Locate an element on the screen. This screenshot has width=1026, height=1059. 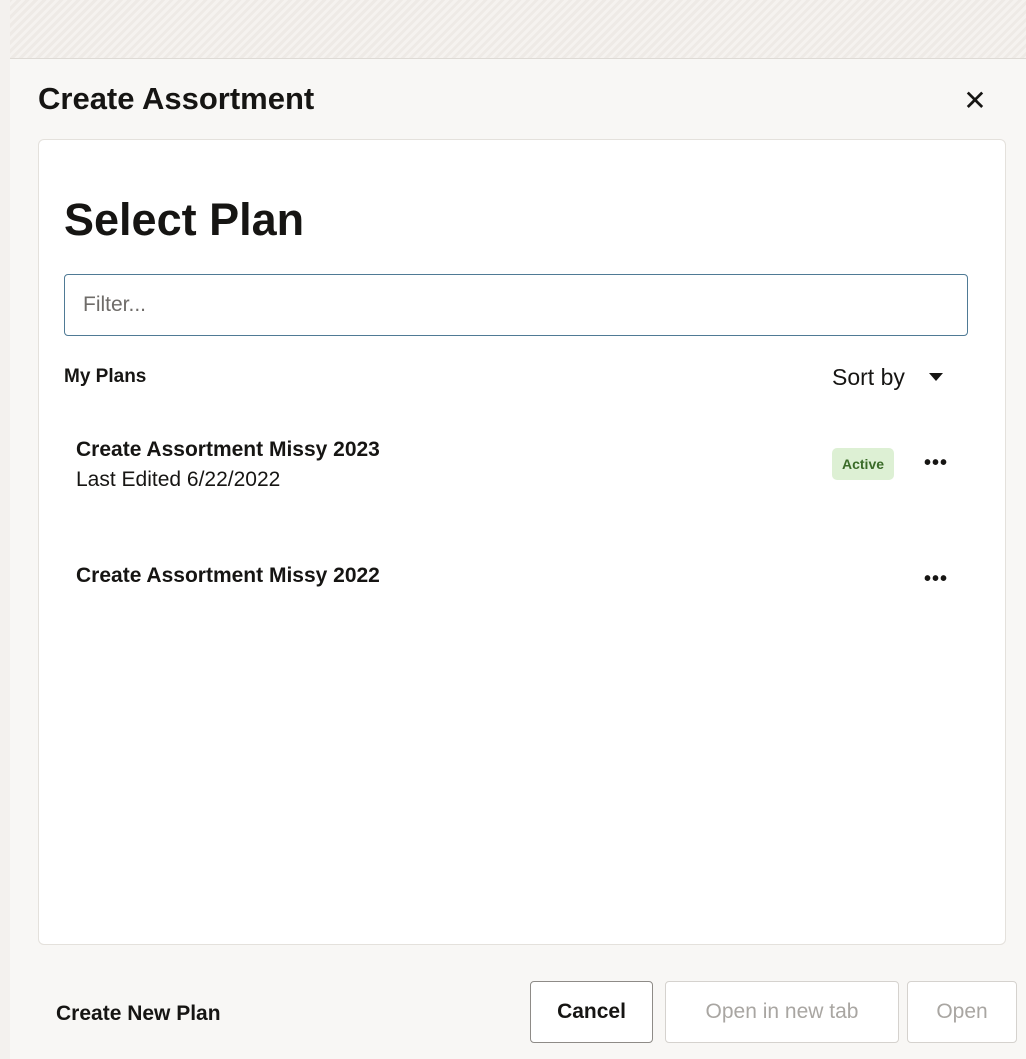
plan-name: Create Assortment Missy 2023 is located at coordinates (228, 449).